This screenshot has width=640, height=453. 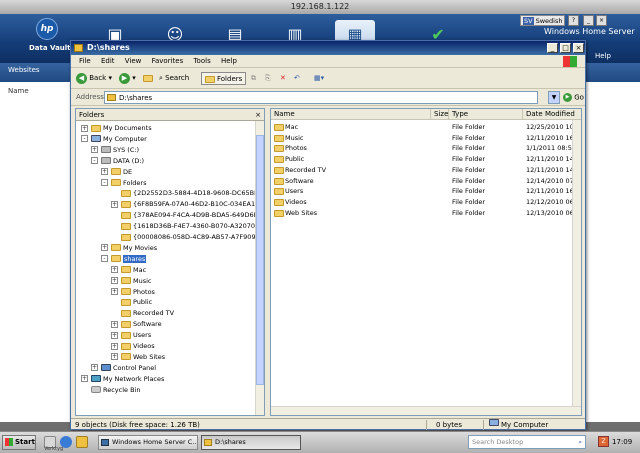 What do you see at coordinates (133, 346) in the screenshot?
I see `tree-node: + Videos` at bounding box center [133, 346].